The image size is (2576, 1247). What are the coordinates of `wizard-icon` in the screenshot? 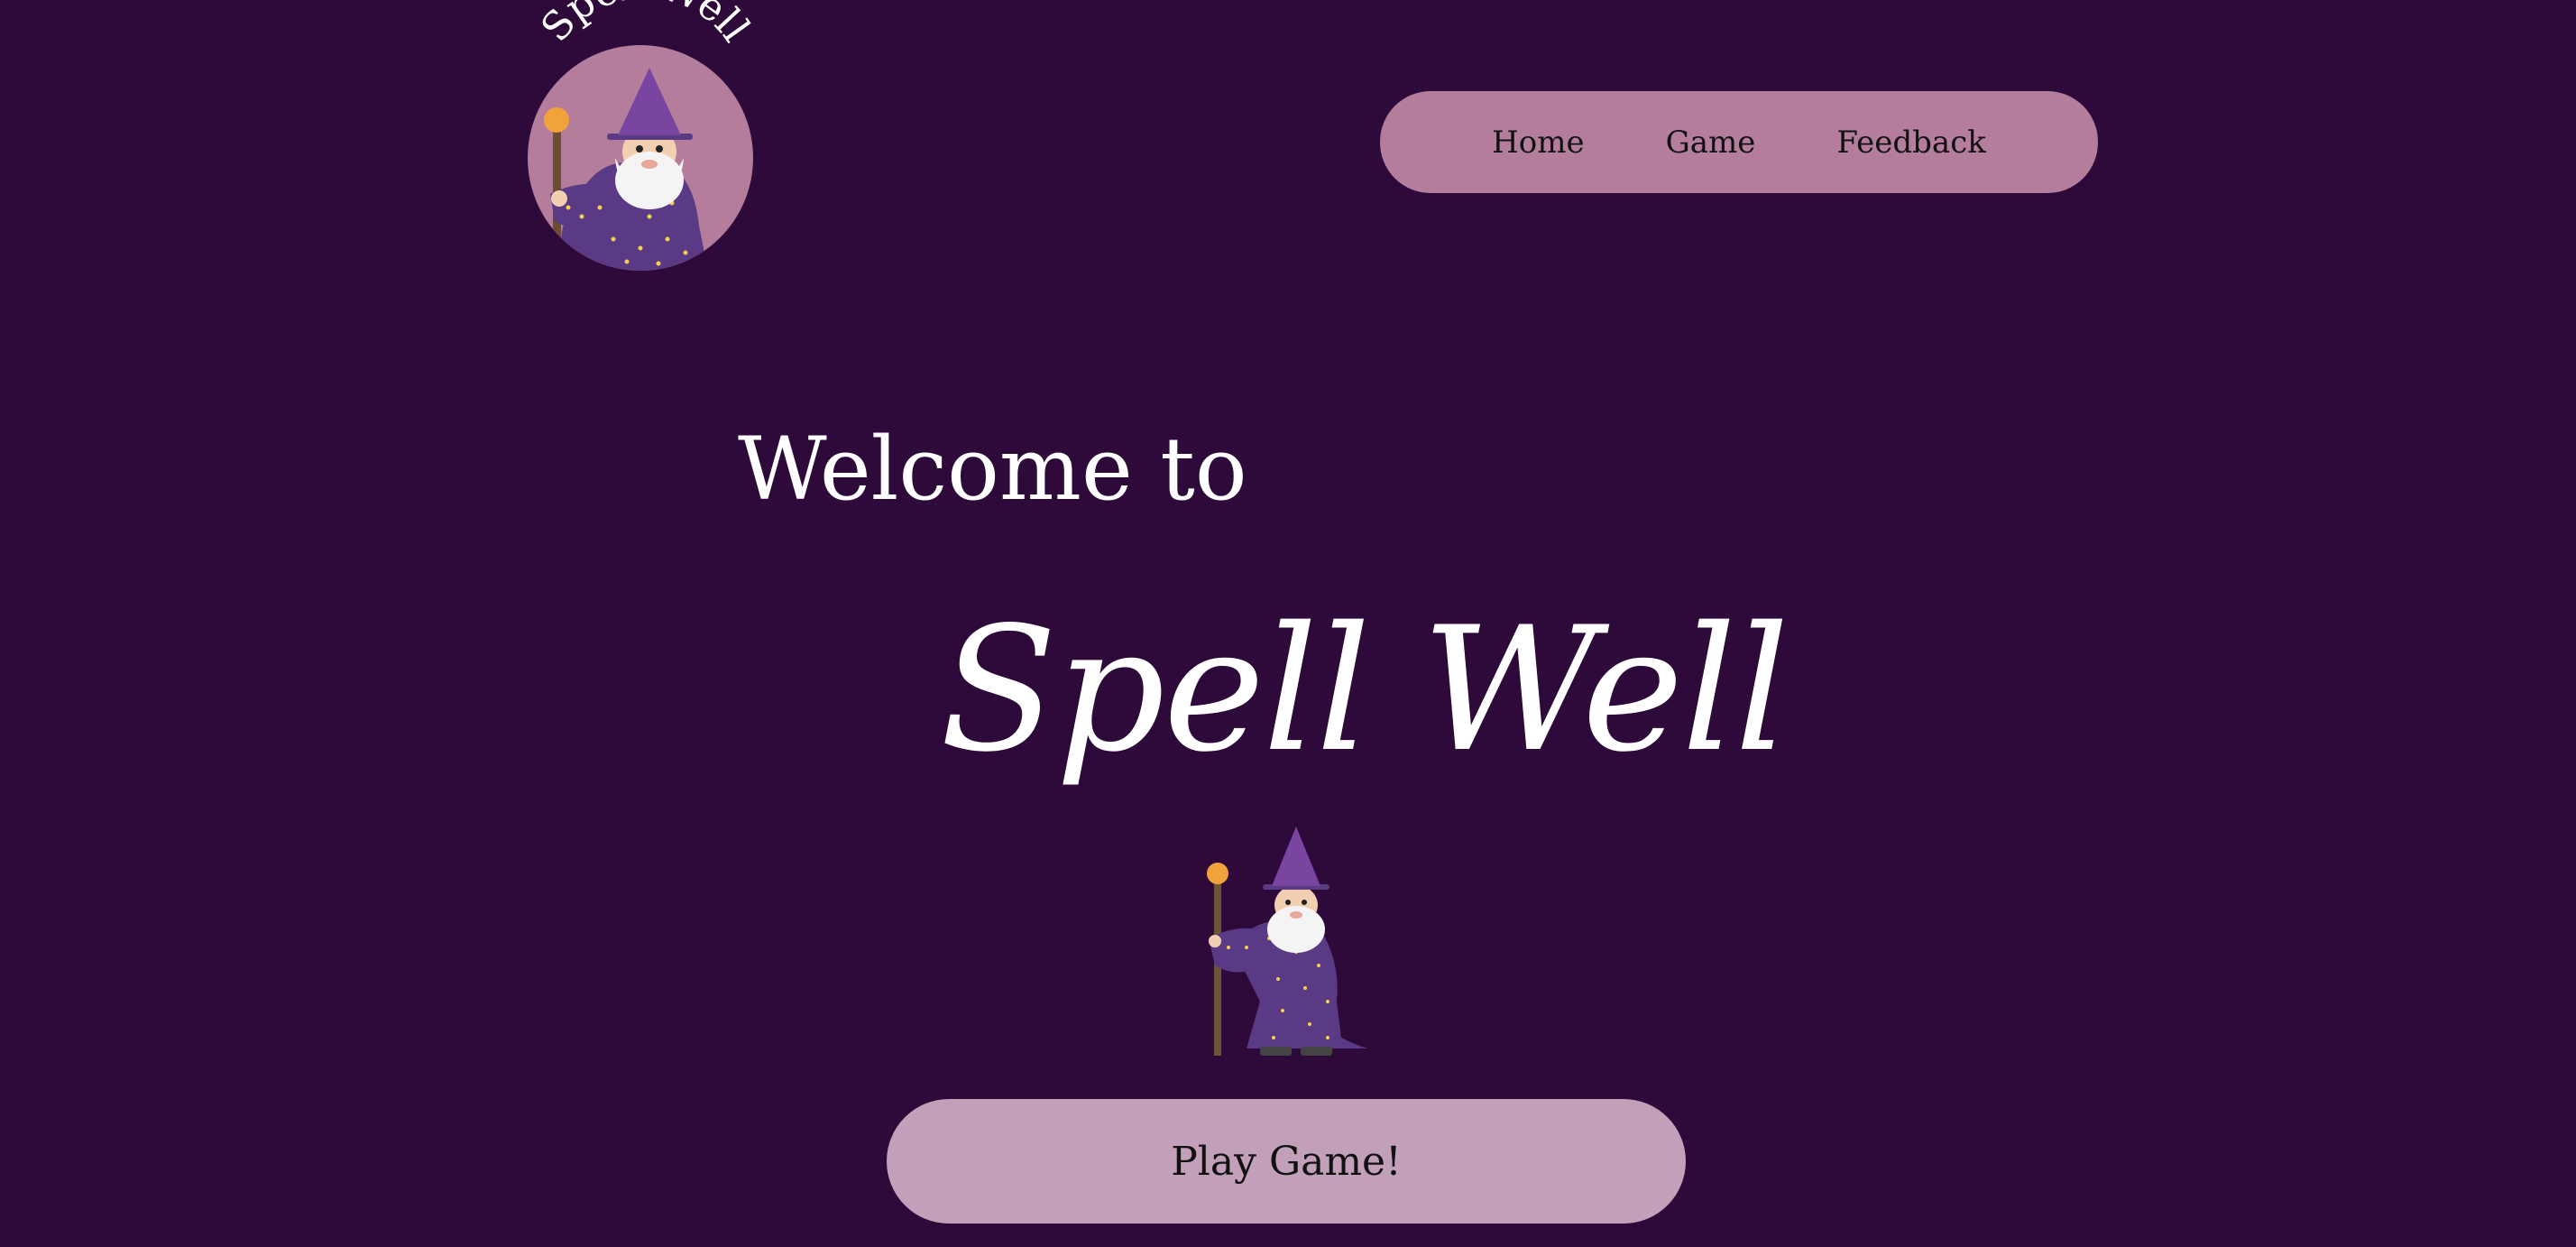 It's located at (1287, 941).